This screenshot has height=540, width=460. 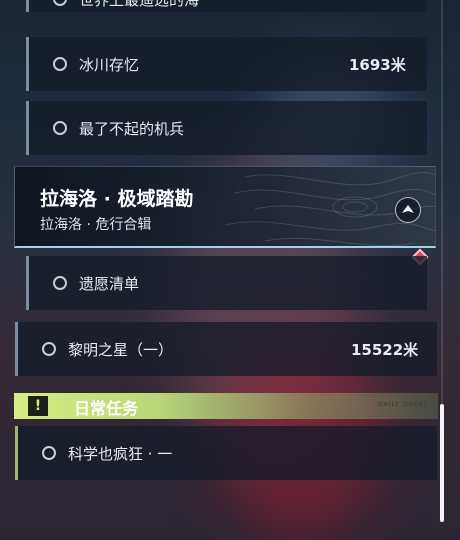 I want to click on quest-item: 黎明之星（一） 15522米, so click(x=226, y=349).